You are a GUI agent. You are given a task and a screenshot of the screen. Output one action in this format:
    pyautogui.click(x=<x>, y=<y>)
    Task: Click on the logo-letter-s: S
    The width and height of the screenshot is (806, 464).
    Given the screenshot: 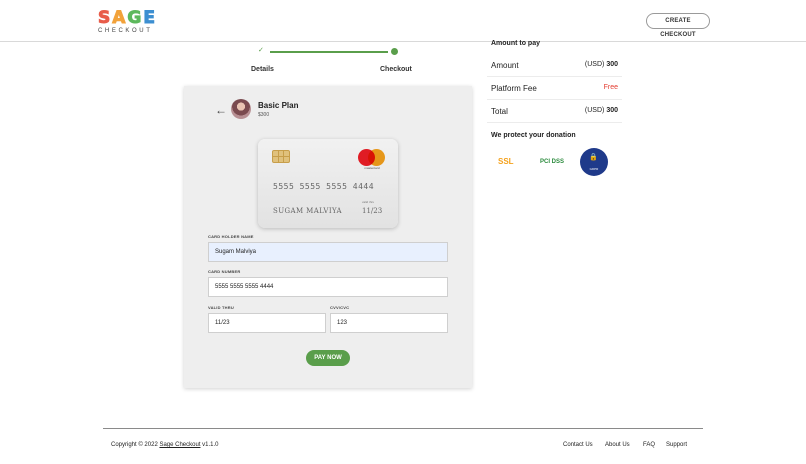 What is the action you would take?
    pyautogui.click(x=105, y=18)
    